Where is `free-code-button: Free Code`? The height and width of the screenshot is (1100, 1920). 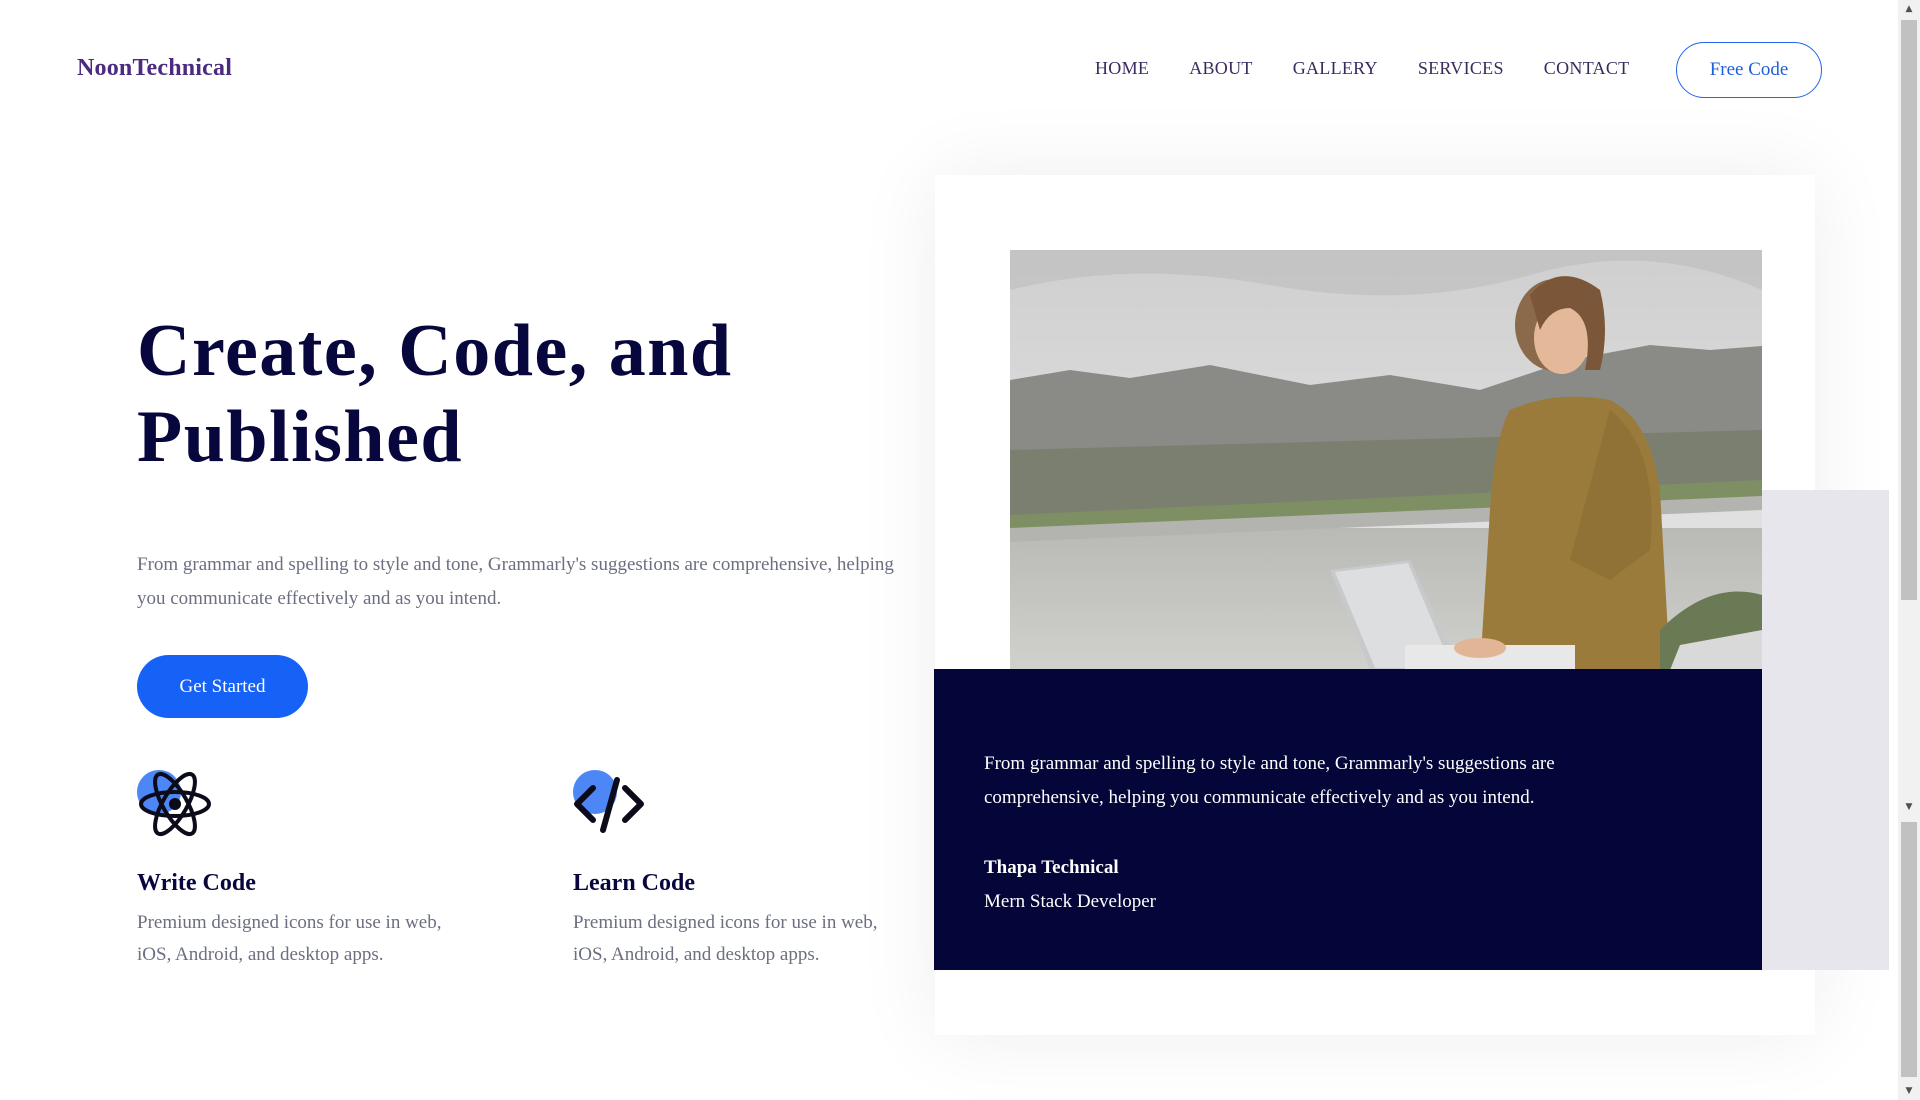 free-code-button: Free Code is located at coordinates (1749, 70).